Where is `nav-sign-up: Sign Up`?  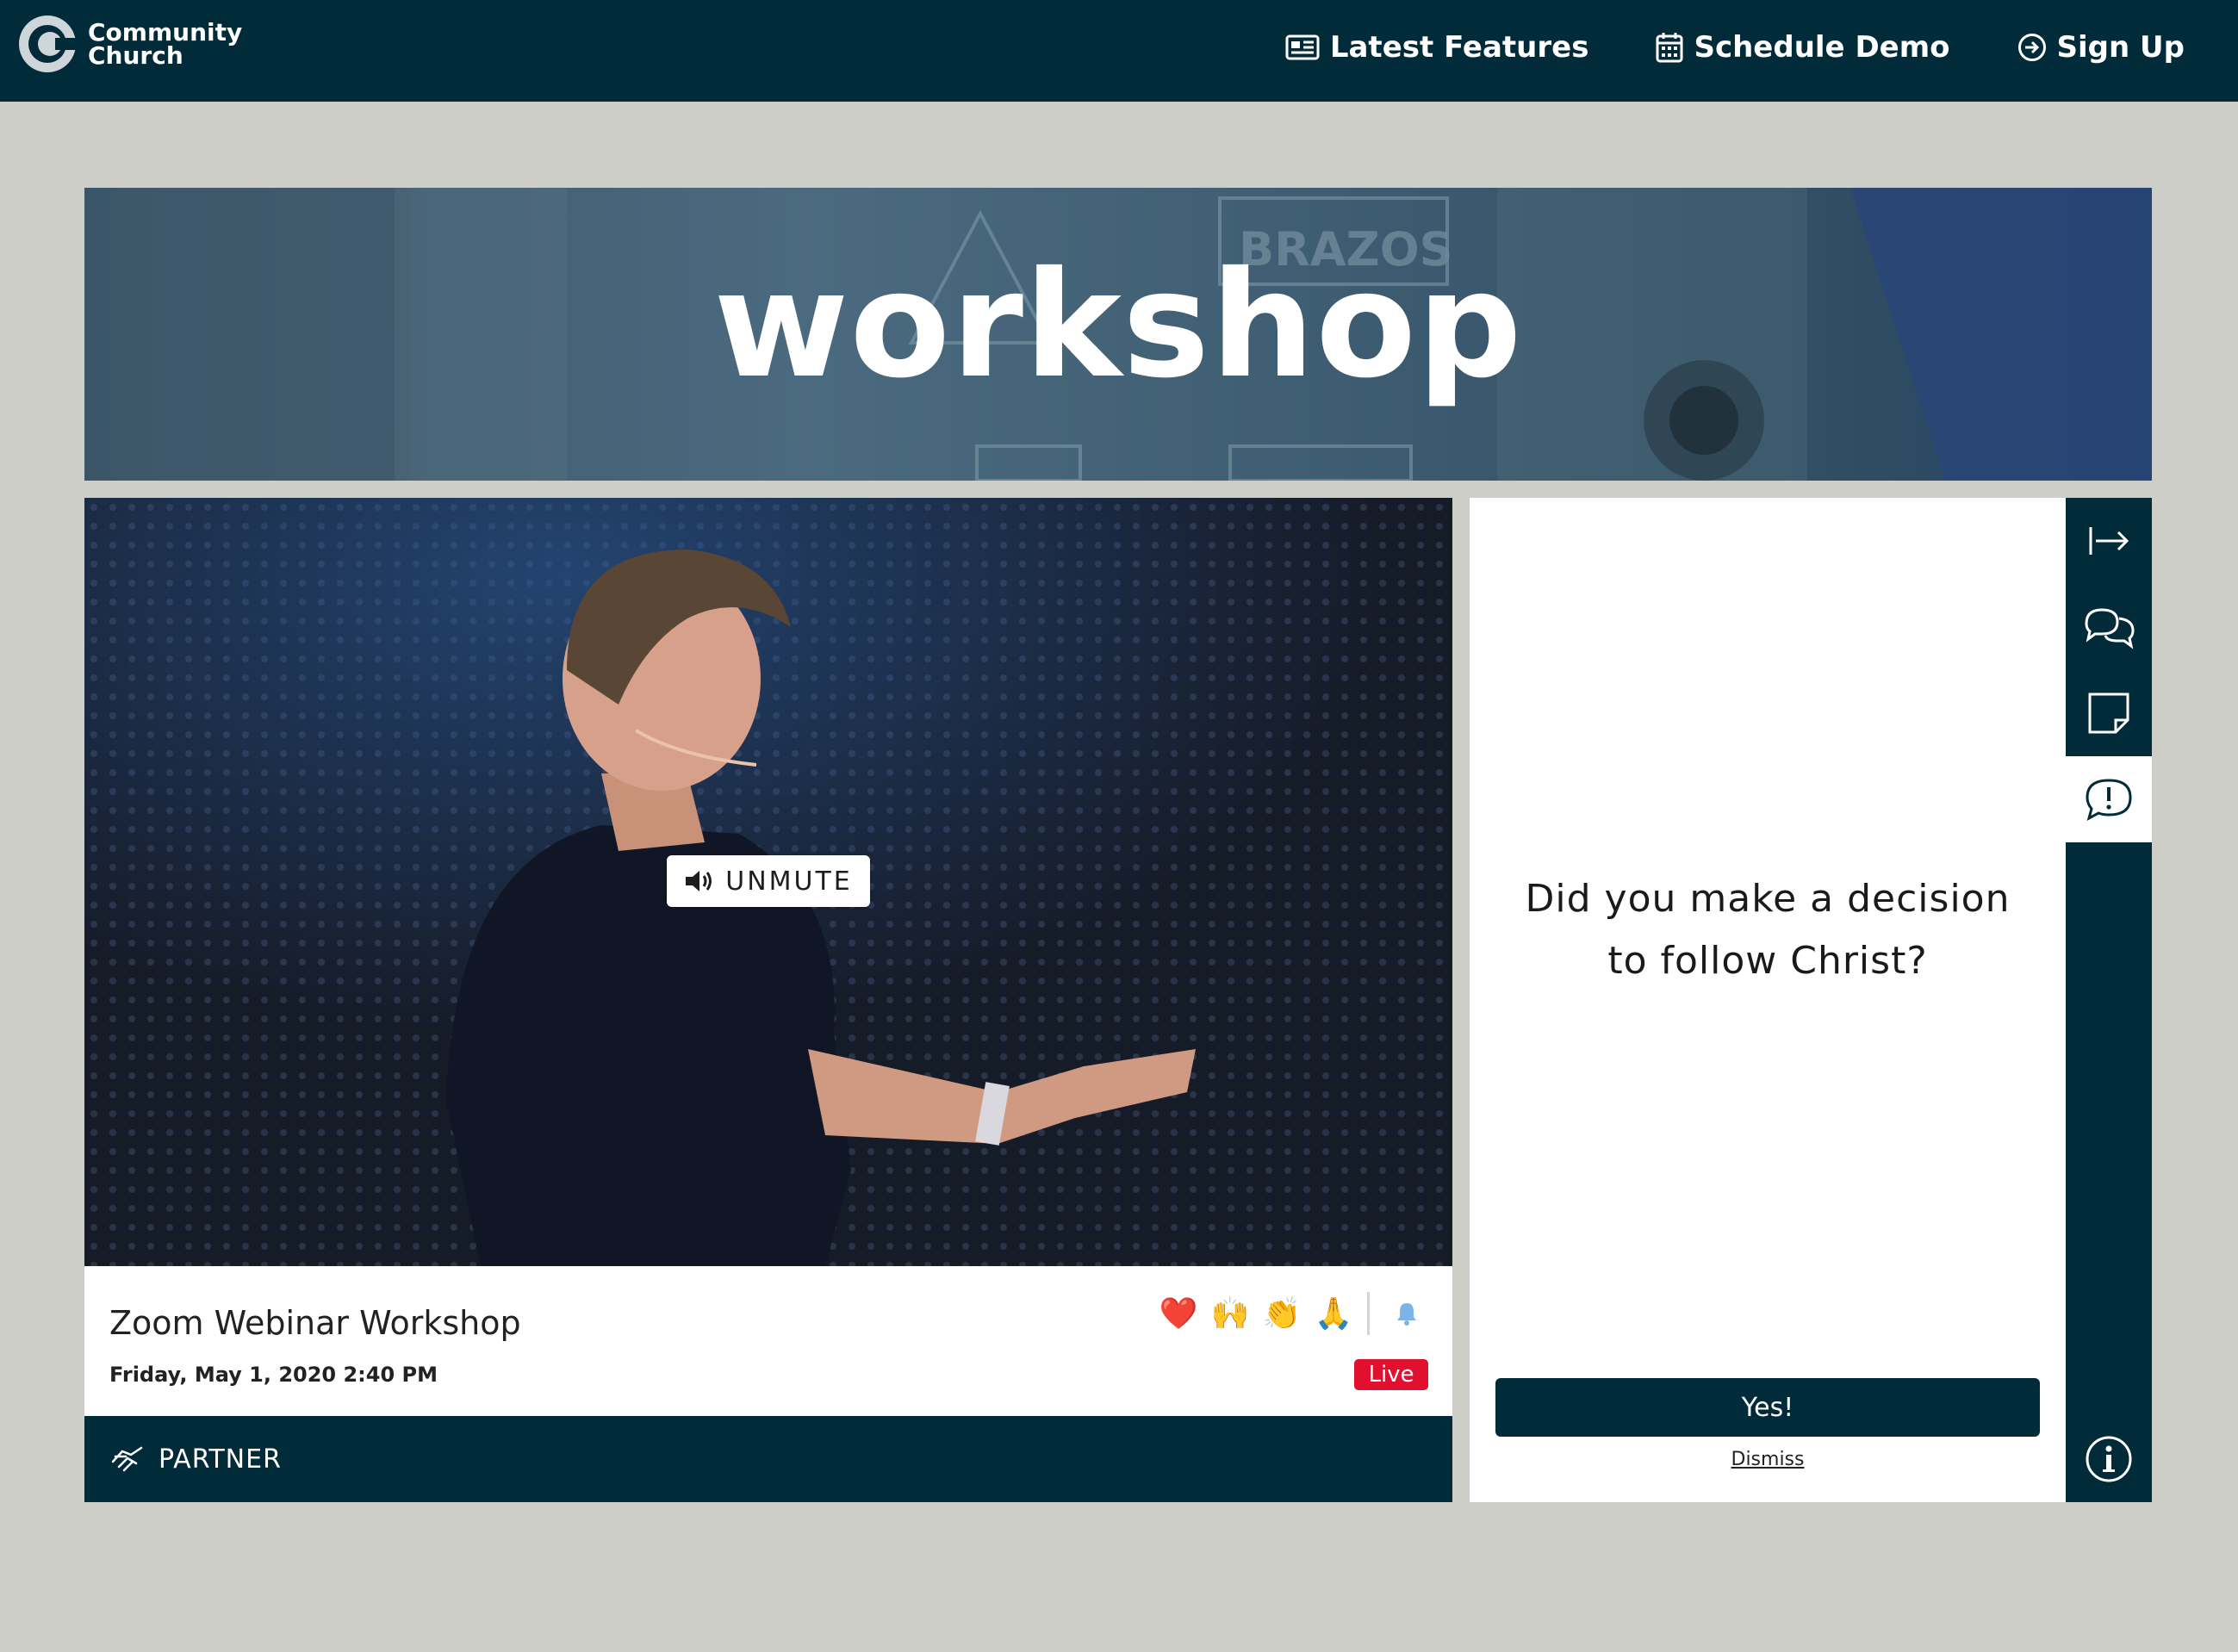 nav-sign-up: Sign Up is located at coordinates (2101, 47).